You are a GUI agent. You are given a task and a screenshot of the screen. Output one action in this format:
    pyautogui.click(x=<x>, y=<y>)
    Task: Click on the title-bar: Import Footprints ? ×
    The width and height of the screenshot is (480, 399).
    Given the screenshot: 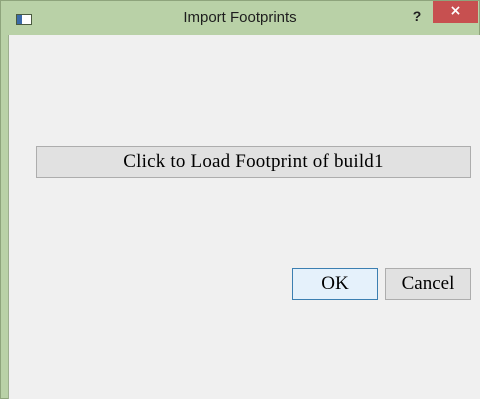 What is the action you would take?
    pyautogui.click(x=240, y=18)
    